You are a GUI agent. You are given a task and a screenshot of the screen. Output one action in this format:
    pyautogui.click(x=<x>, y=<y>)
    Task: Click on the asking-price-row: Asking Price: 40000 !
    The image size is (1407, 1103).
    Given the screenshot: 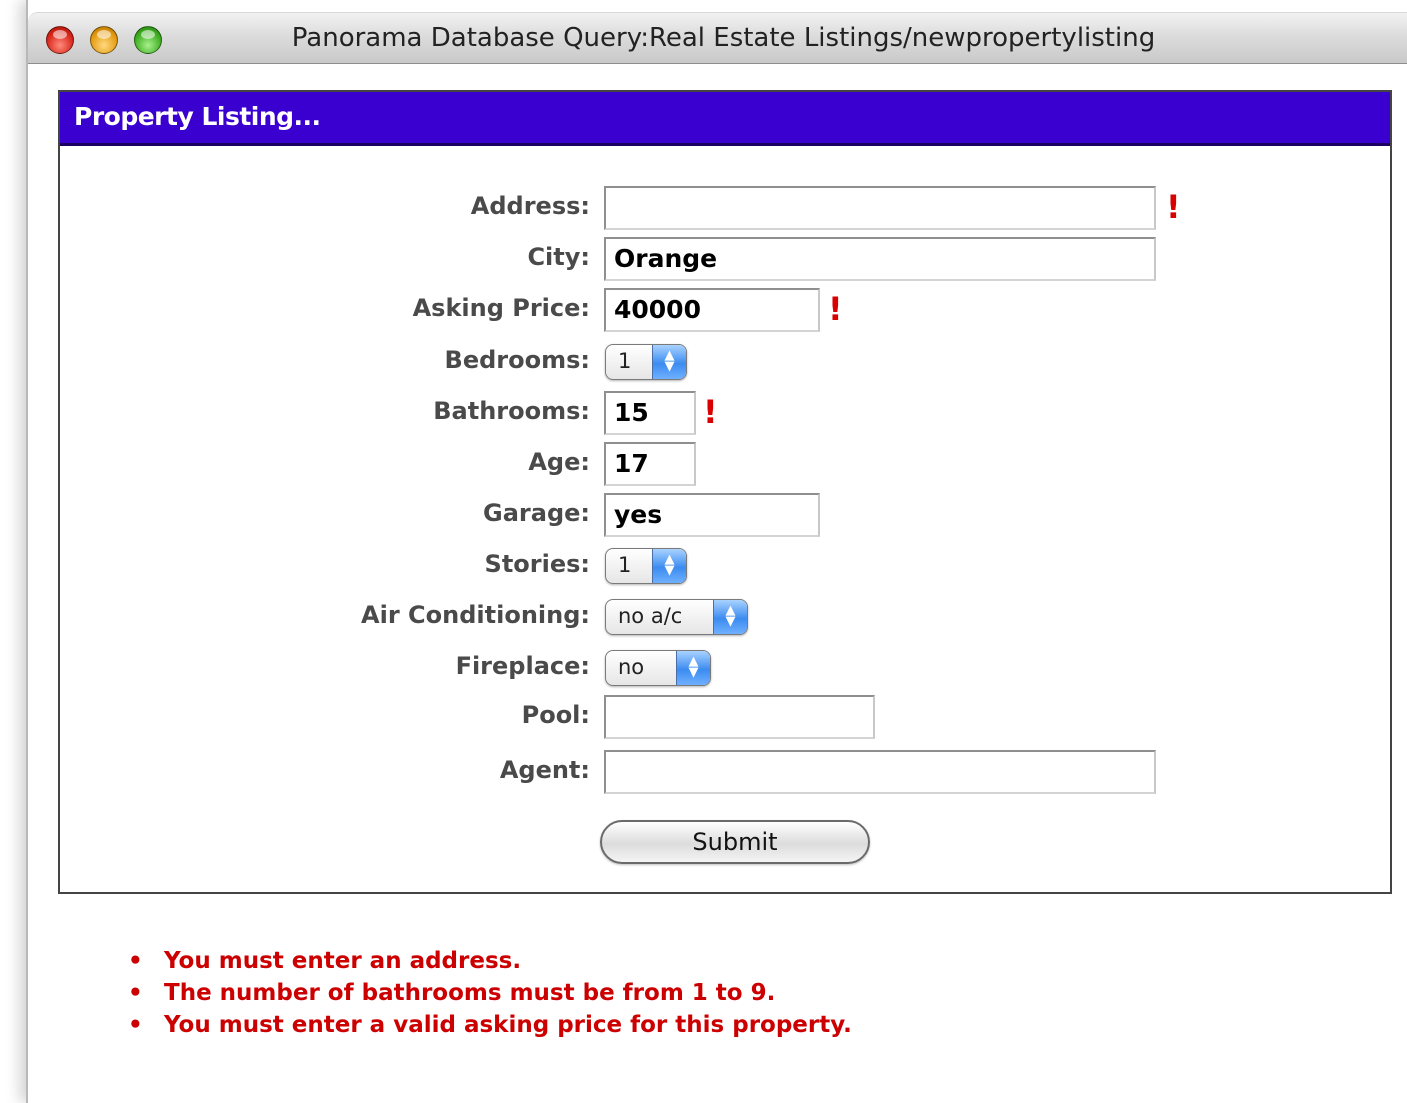 What is the action you would take?
    pyautogui.click(x=725, y=311)
    